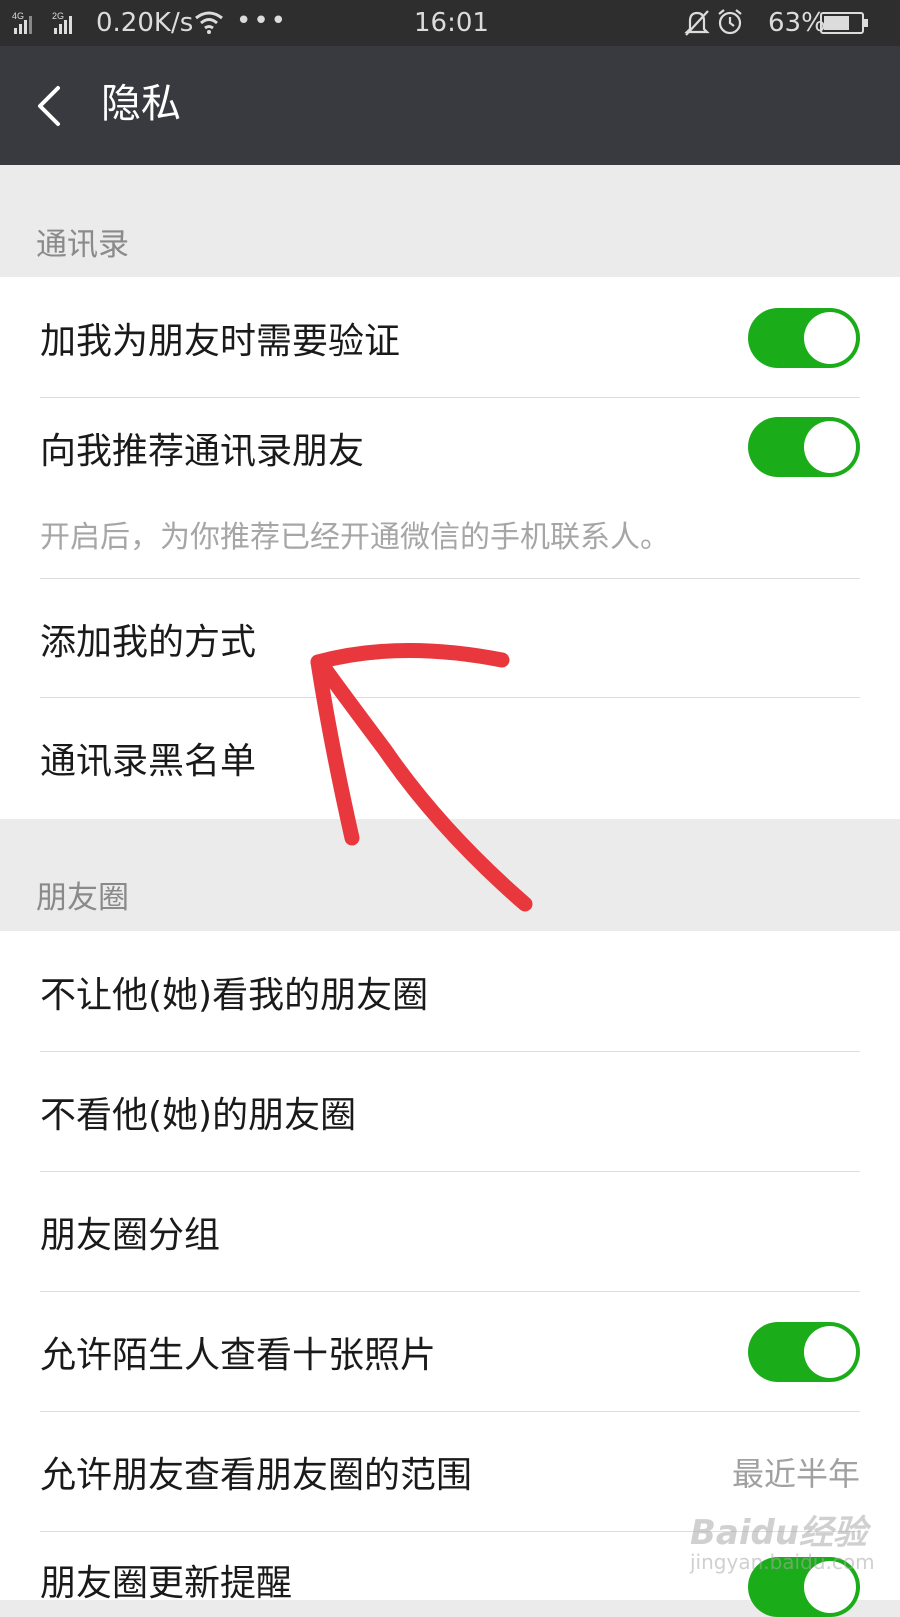 The width and height of the screenshot is (900, 1617). Describe the element at coordinates (450, 1111) in the screenshot. I see `setting-hide-theirs: 不看他(她)的朋友圈` at that location.